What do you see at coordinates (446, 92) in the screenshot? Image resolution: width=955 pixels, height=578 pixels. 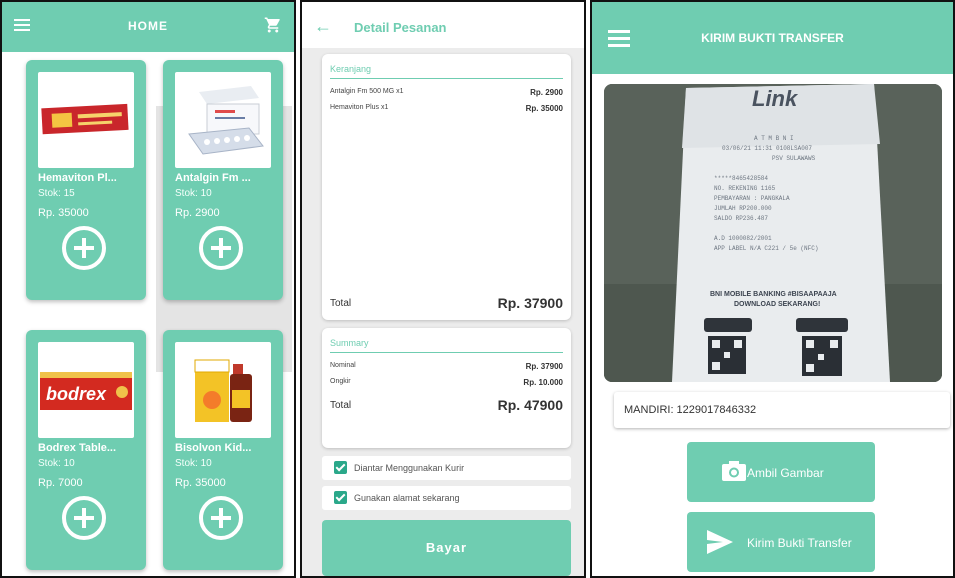 I see `cart-item: Antalgin Fm 500 MG x1 Rp. 2900` at bounding box center [446, 92].